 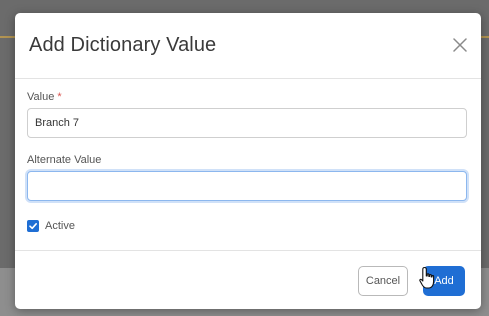 What do you see at coordinates (59, 97) in the screenshot?
I see `required-marker: *` at bounding box center [59, 97].